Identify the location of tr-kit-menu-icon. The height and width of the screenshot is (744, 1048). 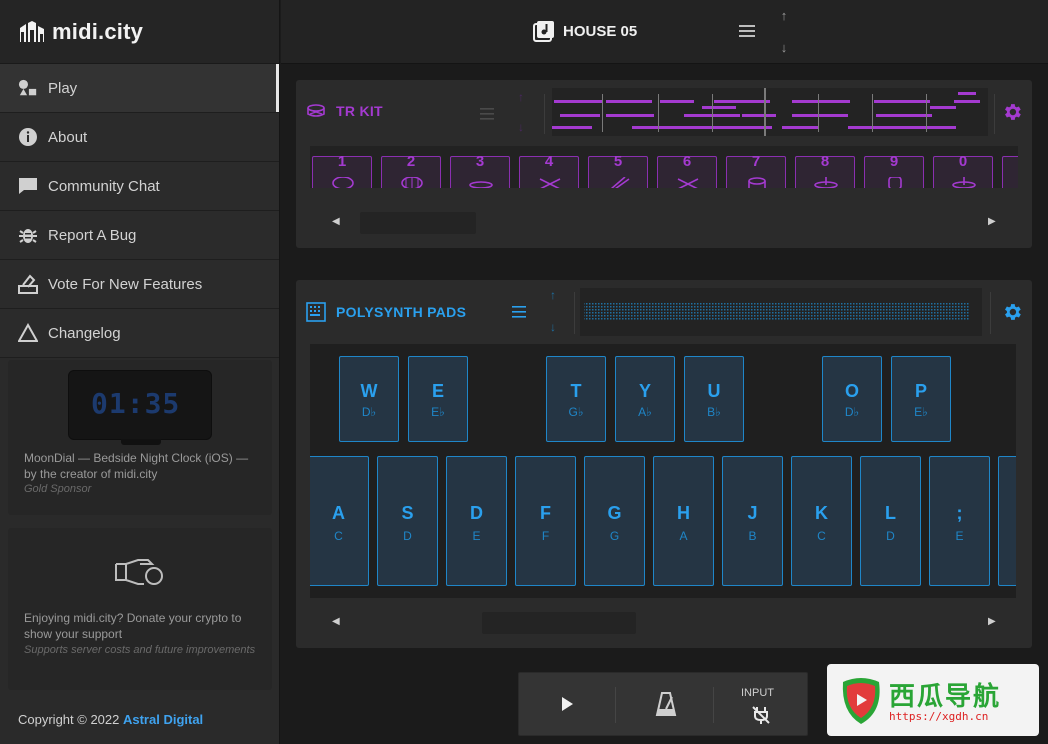
(487, 114).